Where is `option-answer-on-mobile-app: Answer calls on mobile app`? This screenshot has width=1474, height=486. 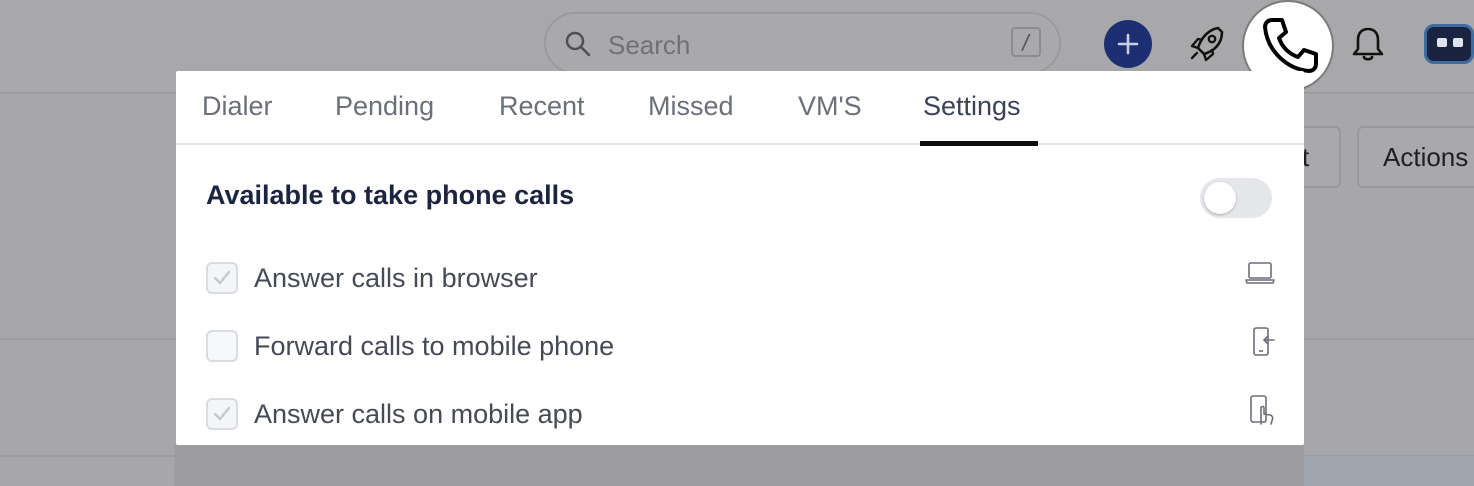
option-answer-on-mobile-app: Answer calls on mobile app is located at coordinates (741, 414).